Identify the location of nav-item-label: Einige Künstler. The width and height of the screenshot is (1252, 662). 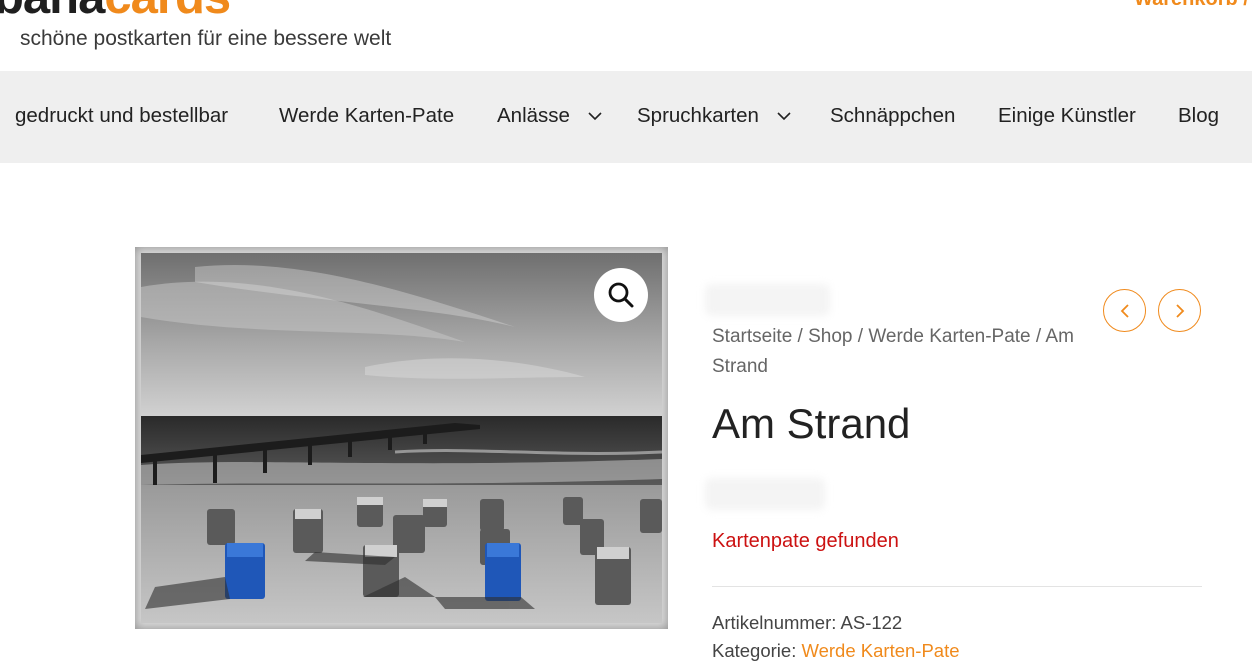
(1067, 115).